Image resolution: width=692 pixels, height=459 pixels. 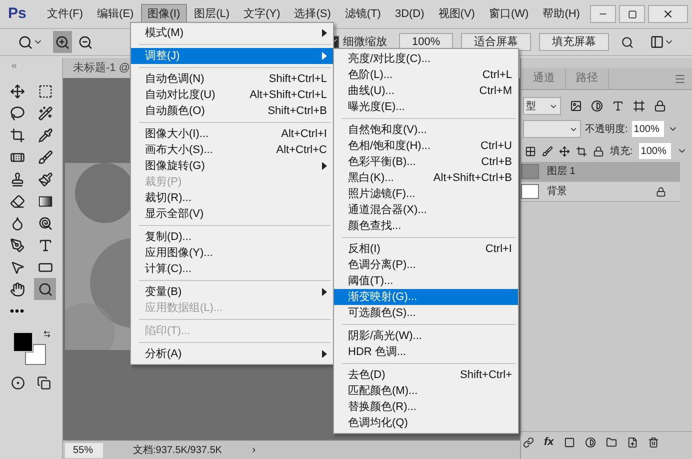 What do you see at coordinates (618, 106) in the screenshot?
I see `type-icon` at bounding box center [618, 106].